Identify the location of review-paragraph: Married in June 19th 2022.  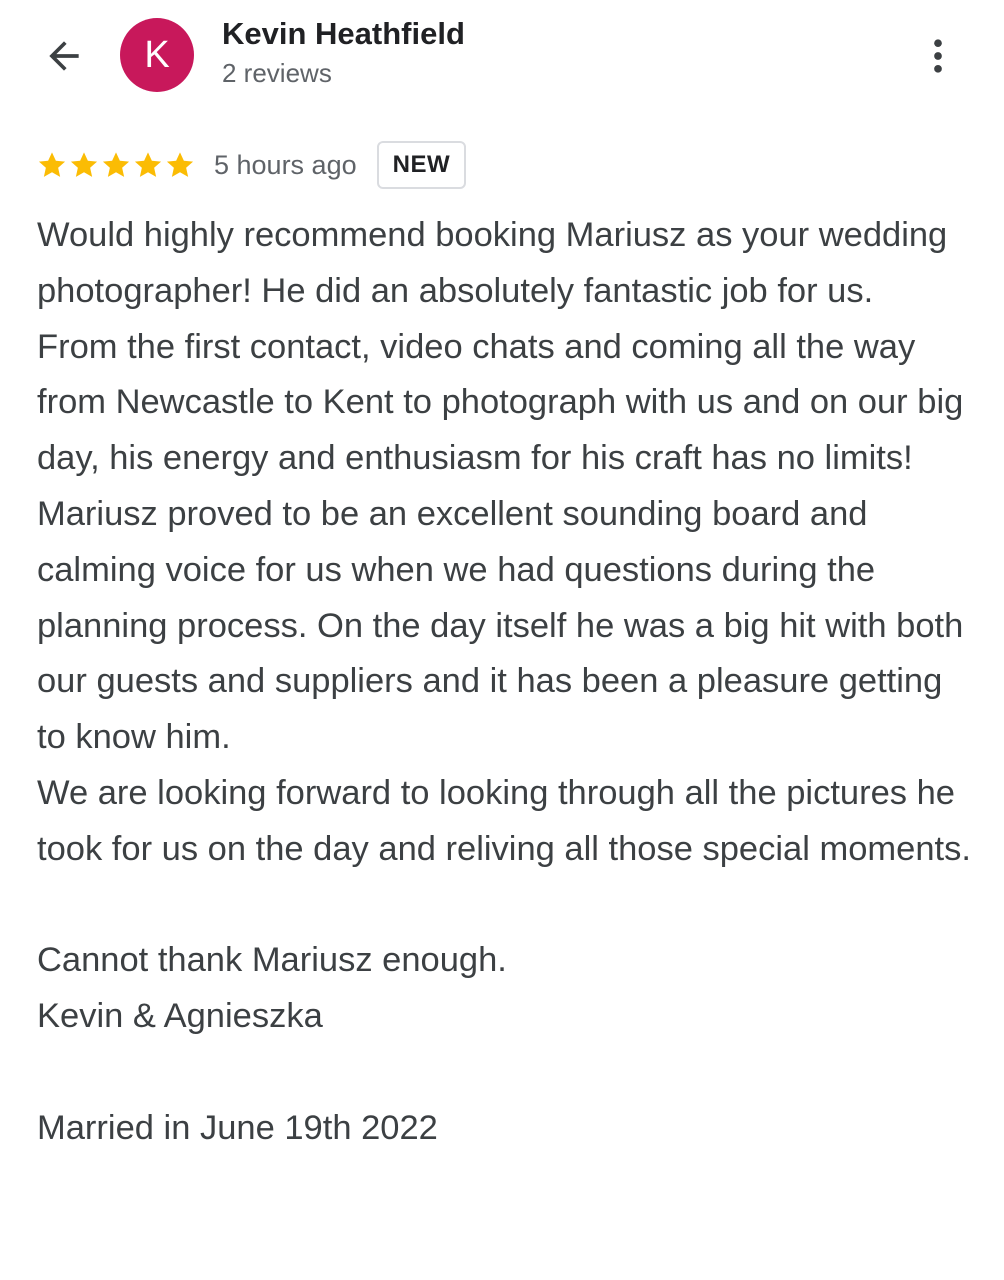
(237, 1127).